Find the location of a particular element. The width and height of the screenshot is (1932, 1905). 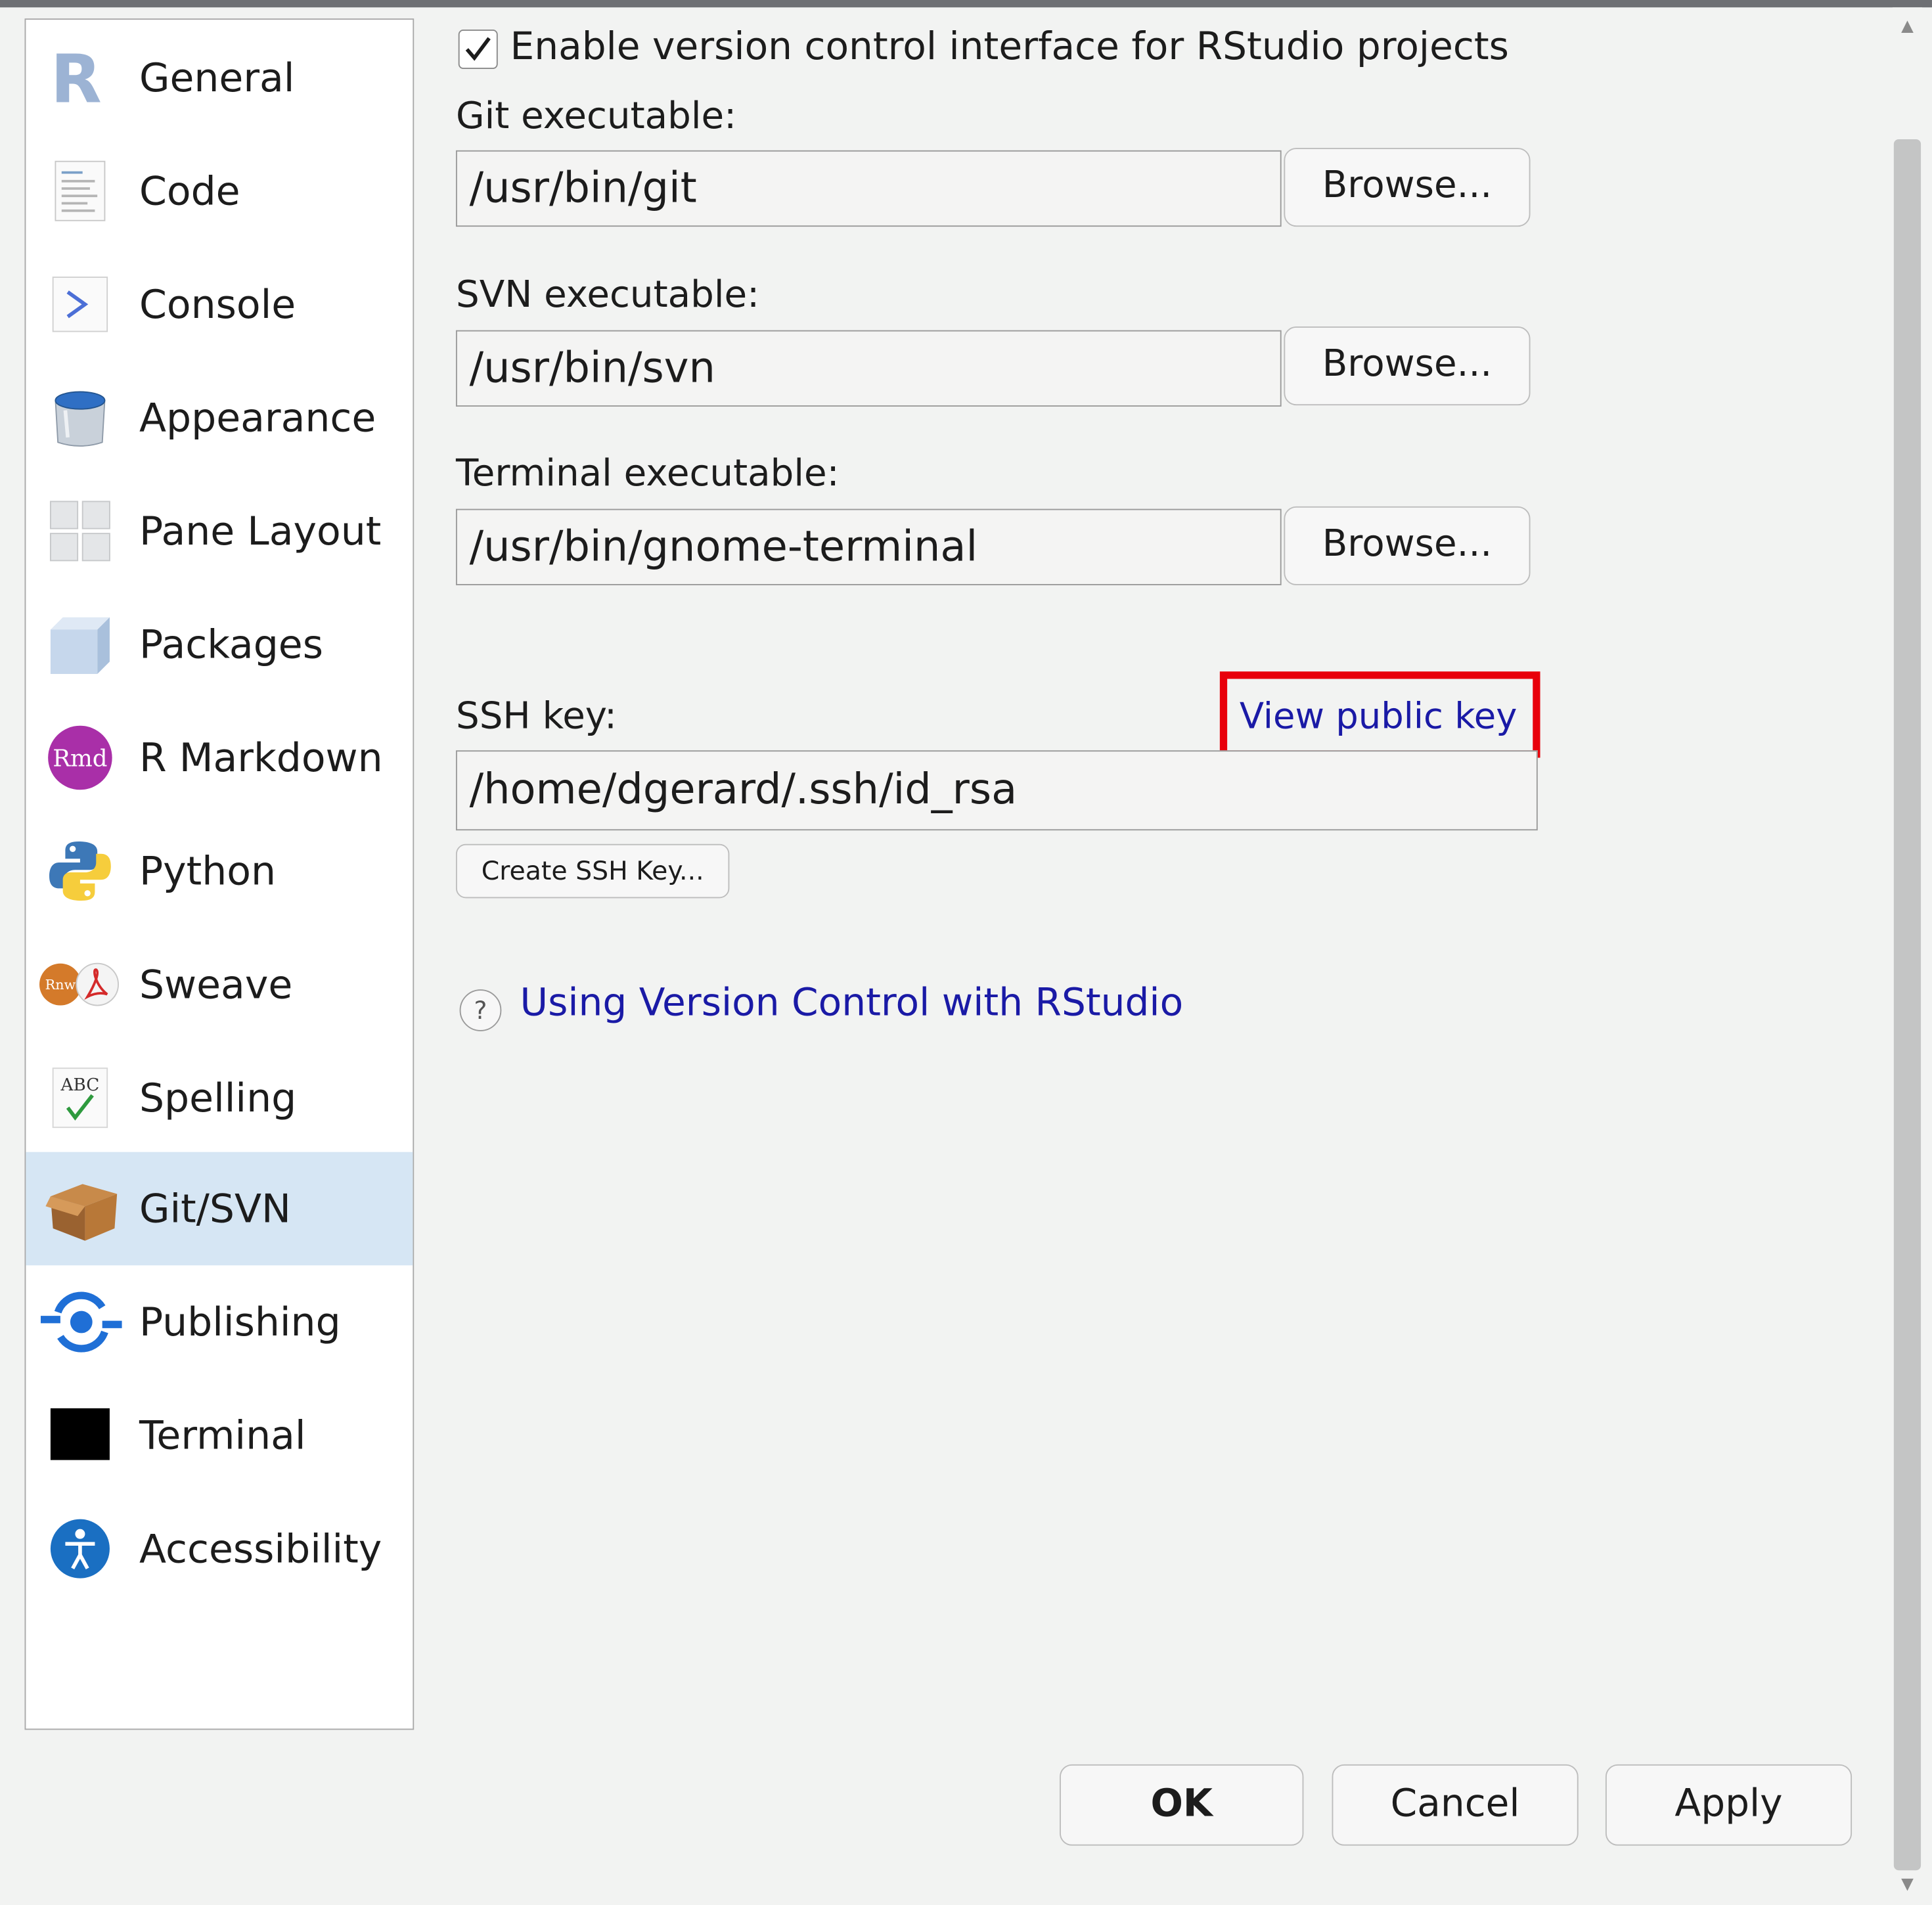

enable-vcs-checkbox is located at coordinates (478, 50).